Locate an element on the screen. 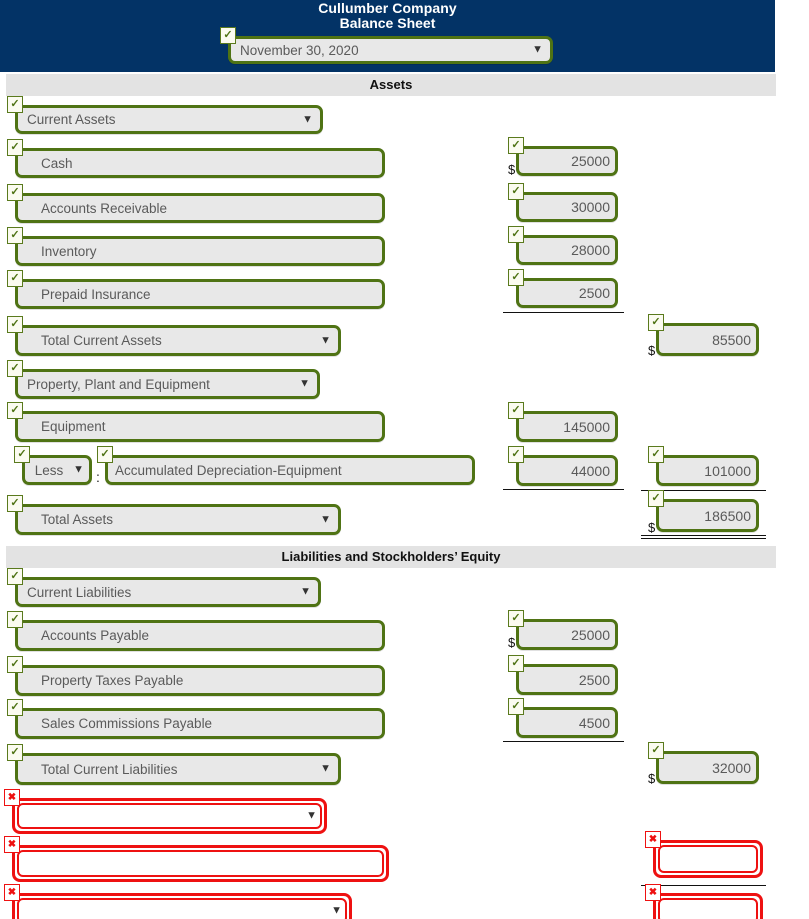 Image resolution: width=809 pixels, height=919 pixels. amount-value: 30000 is located at coordinates (590, 207).